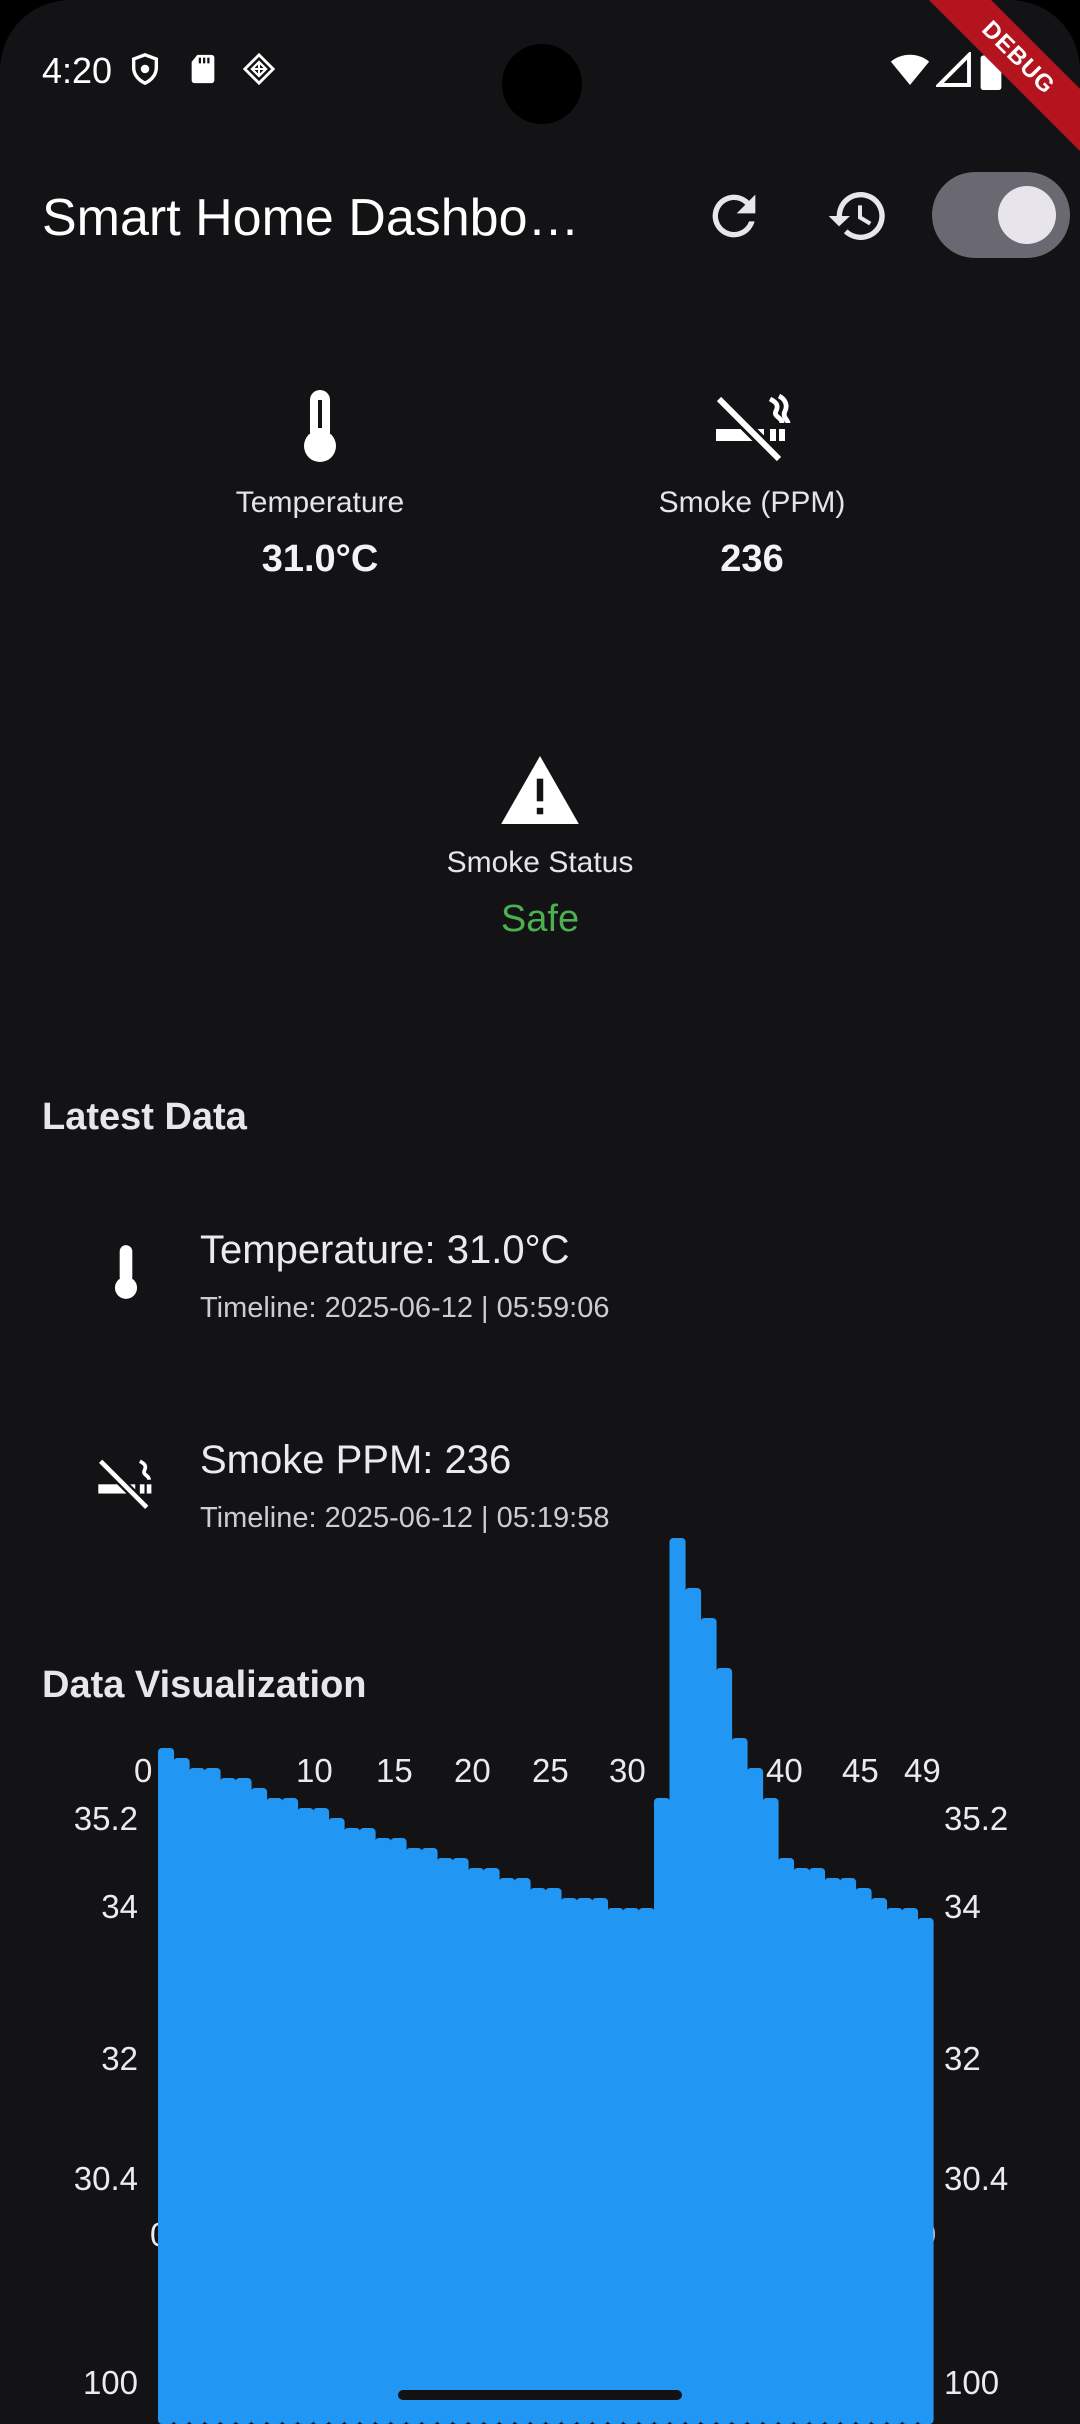  I want to click on home-indicator, so click(540, 2395).